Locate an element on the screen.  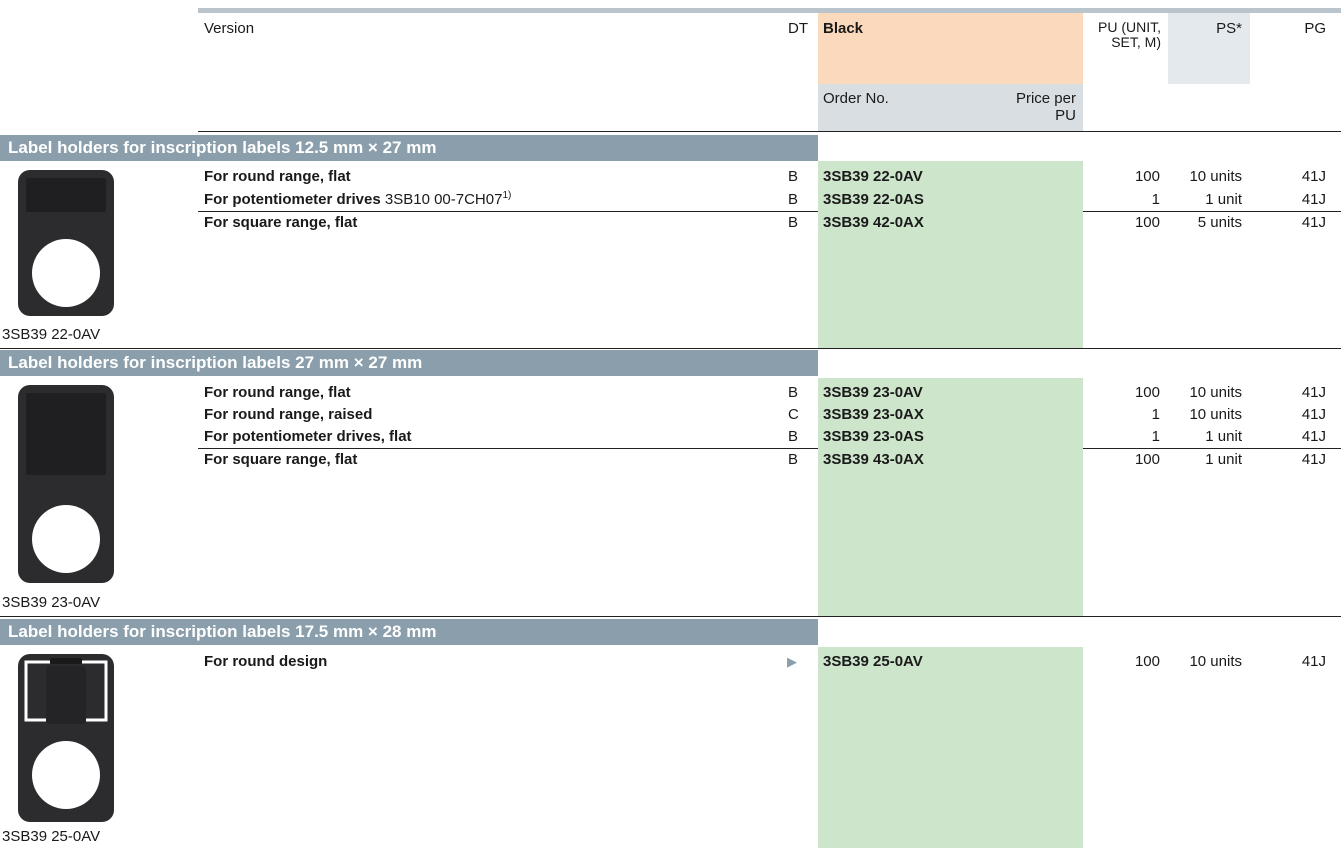
row-order-no: 3SB39 42-0AX is located at coordinates (873, 222).